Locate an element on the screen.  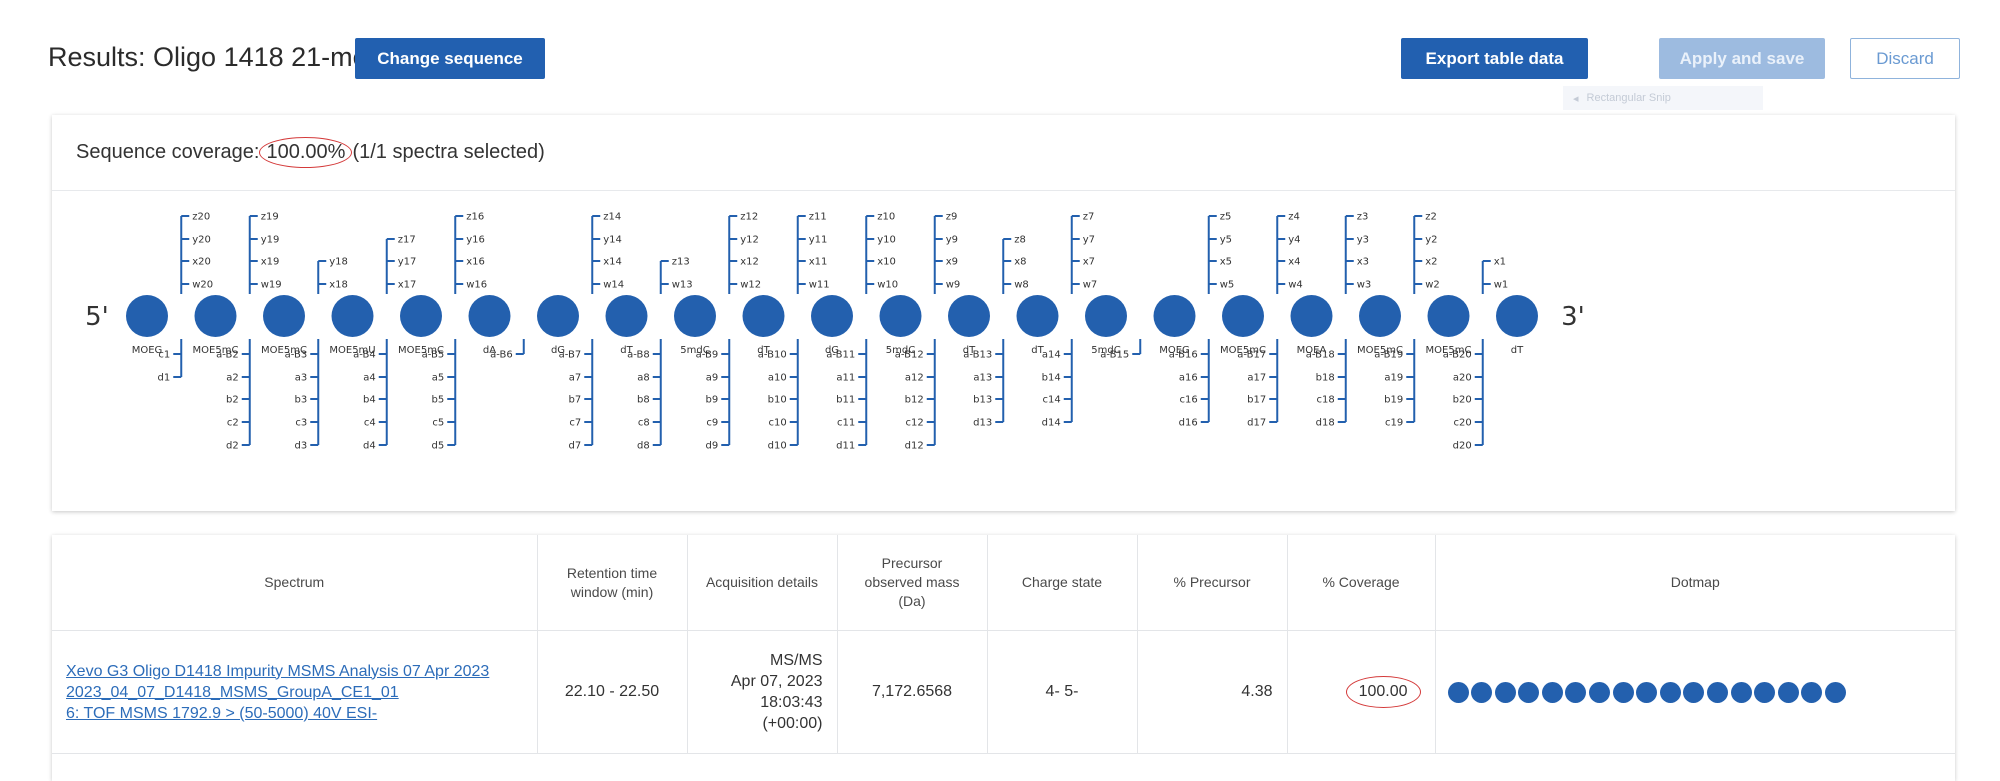
export-table-button: Export table data is located at coordinates (1494, 58).